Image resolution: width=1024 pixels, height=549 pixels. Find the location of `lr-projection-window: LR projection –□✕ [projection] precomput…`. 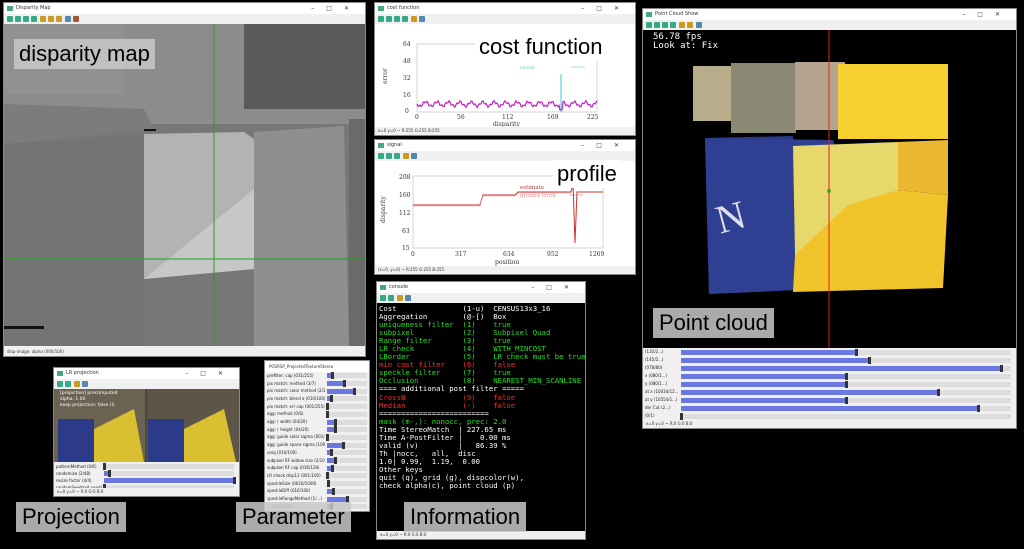

lr-projection-window: LR projection –□✕ [projection] precomput… is located at coordinates (146, 432).